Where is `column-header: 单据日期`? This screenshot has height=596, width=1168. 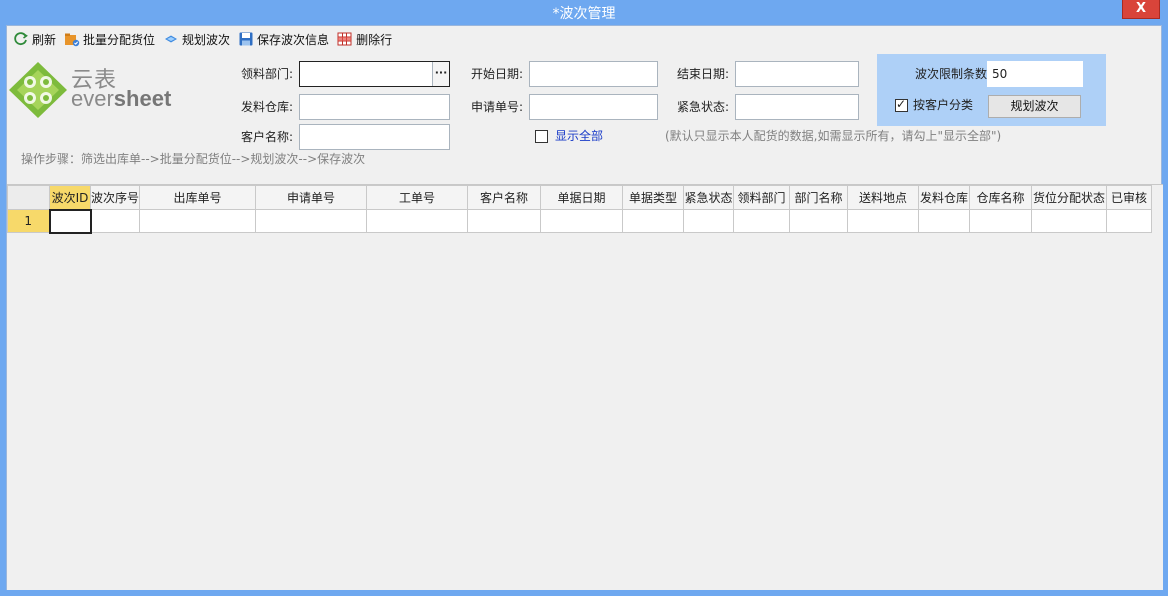 column-header: 单据日期 is located at coordinates (582, 197).